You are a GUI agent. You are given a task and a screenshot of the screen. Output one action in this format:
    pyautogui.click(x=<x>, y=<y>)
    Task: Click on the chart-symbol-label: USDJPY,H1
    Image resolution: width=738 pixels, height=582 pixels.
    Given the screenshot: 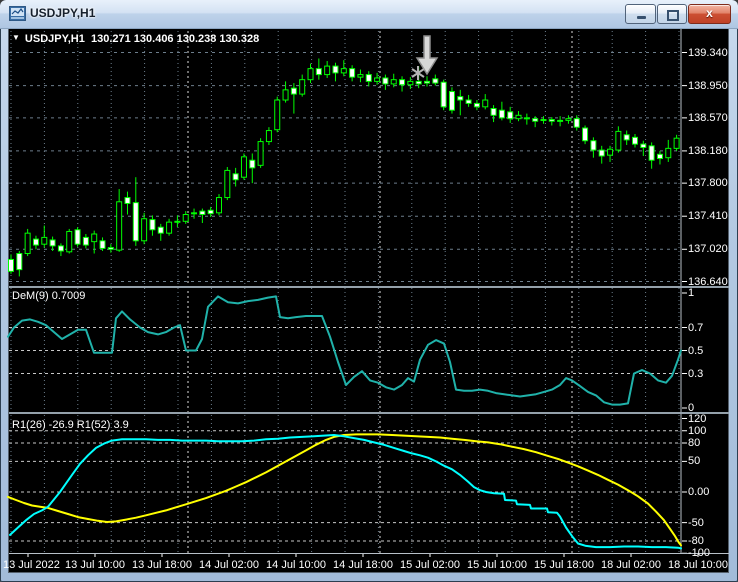 What is the action you would take?
    pyautogui.click(x=54, y=39)
    